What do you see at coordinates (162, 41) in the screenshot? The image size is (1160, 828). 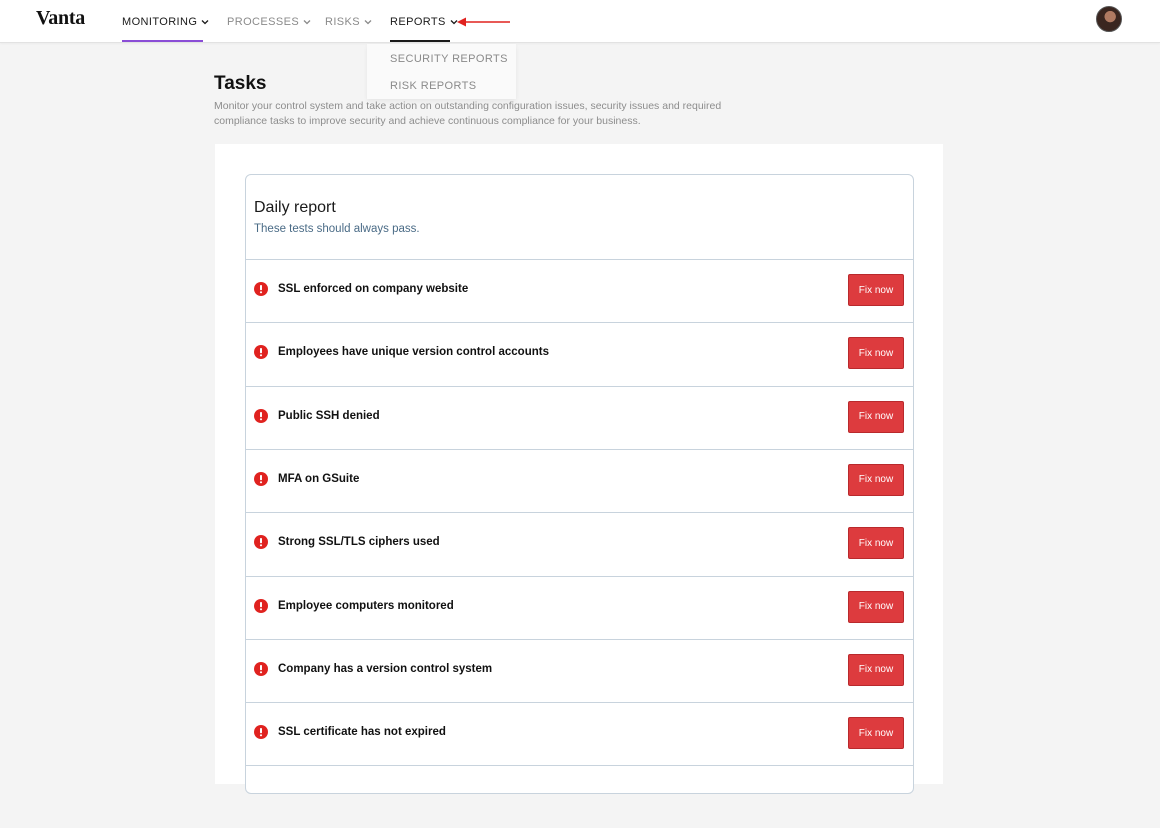 I see `nav-active-underline-monitoring` at bounding box center [162, 41].